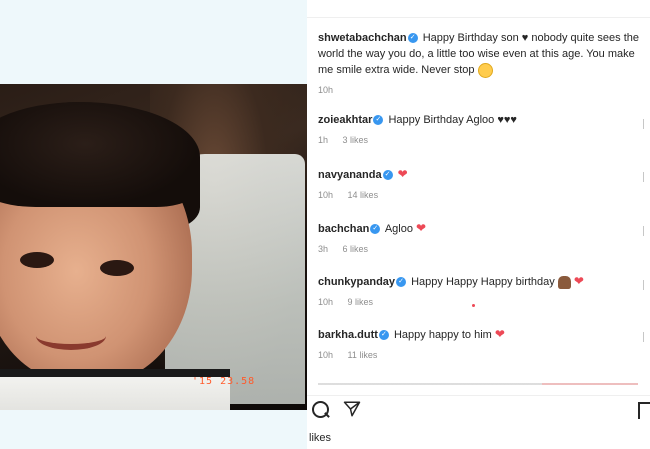 This screenshot has width=650, height=449. I want to click on comment-meta: 10h 14 likes, so click(480, 195).